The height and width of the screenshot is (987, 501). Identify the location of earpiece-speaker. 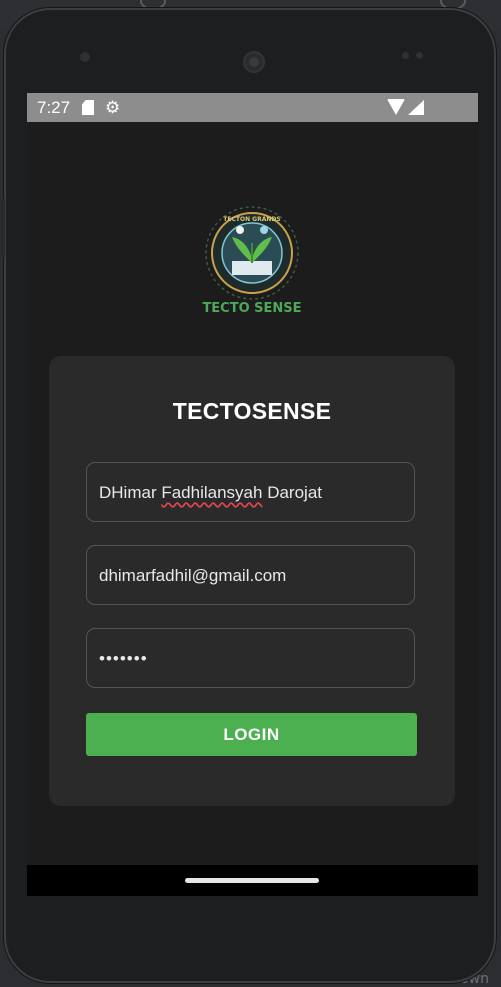
(254, 62).